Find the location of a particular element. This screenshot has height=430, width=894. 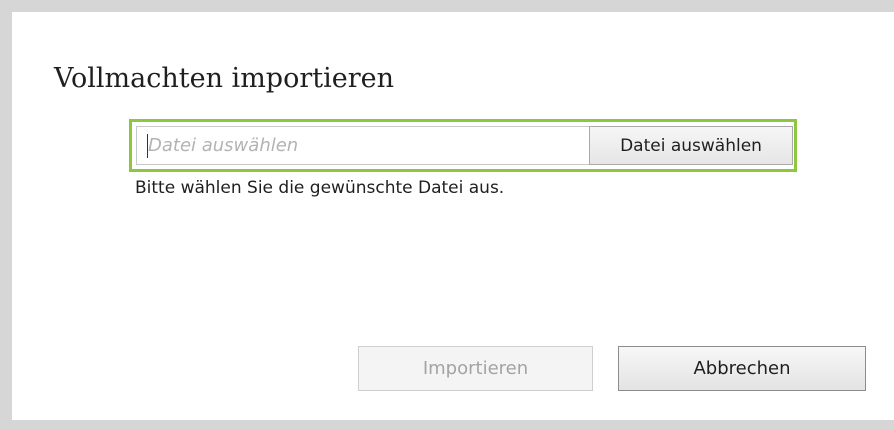

text-cursor is located at coordinates (147, 146).